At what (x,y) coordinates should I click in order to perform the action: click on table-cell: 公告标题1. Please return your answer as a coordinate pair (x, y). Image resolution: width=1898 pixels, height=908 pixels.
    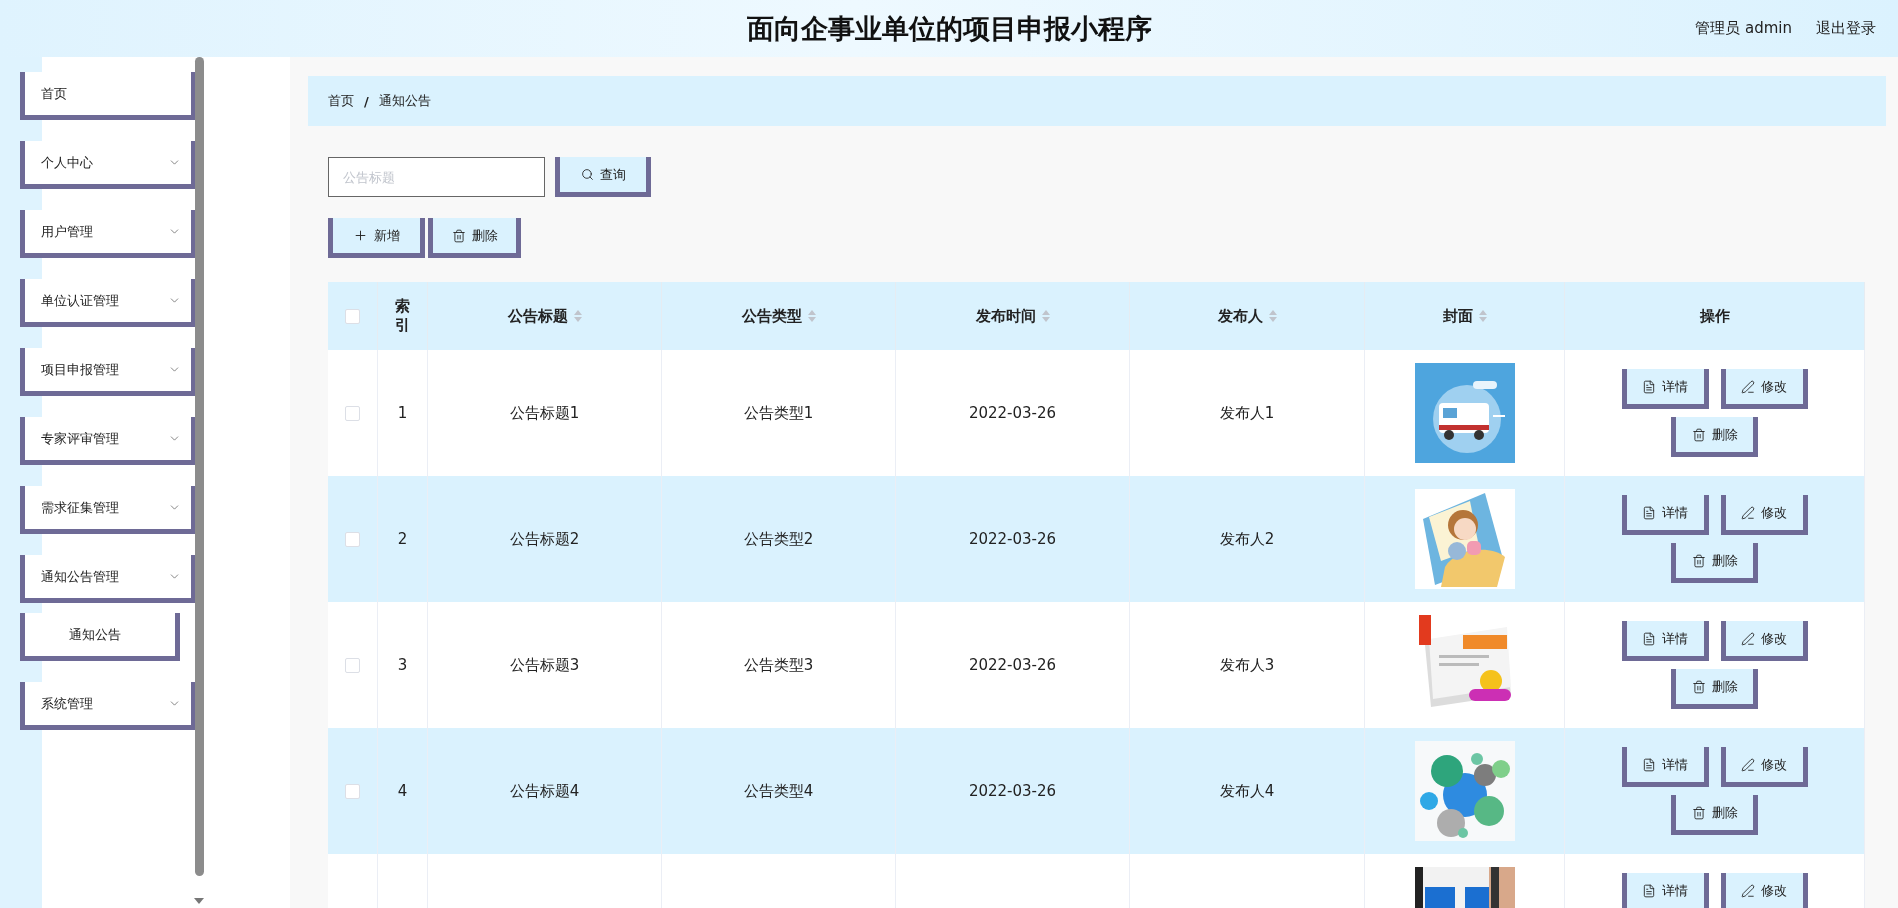
    Looking at the image, I should click on (545, 413).